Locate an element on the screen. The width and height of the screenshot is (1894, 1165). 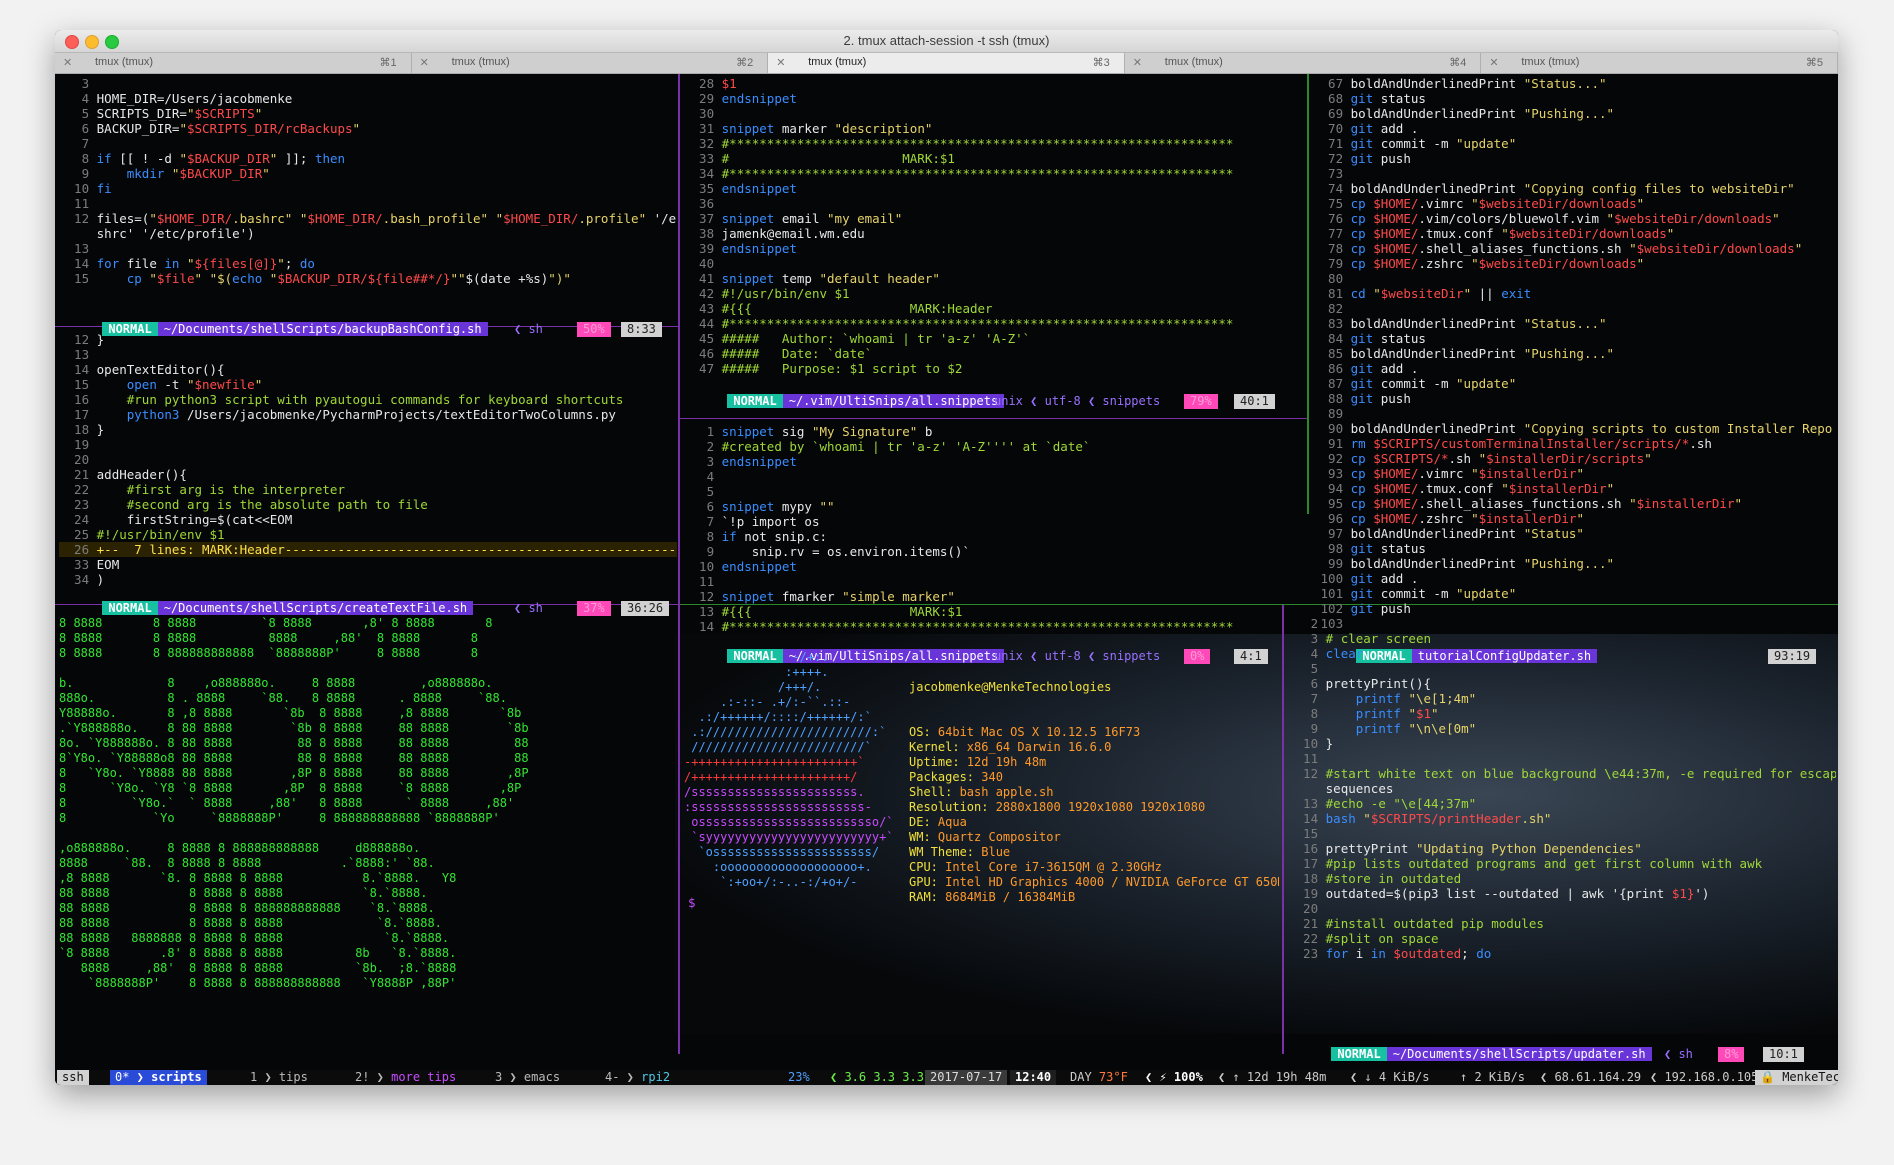
code-line: 12 snippet fmarker "simple marker" is located at coordinates (994, 596).